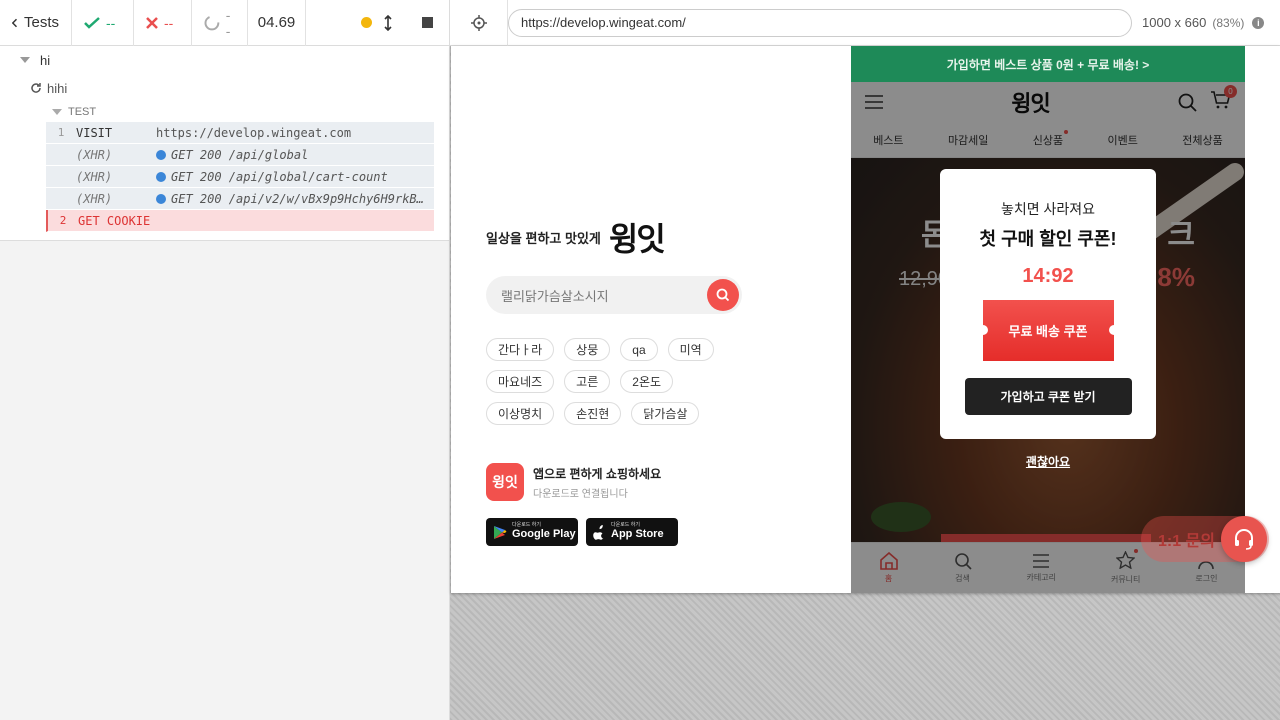  I want to click on back-label: Tests, so click(41, 22).